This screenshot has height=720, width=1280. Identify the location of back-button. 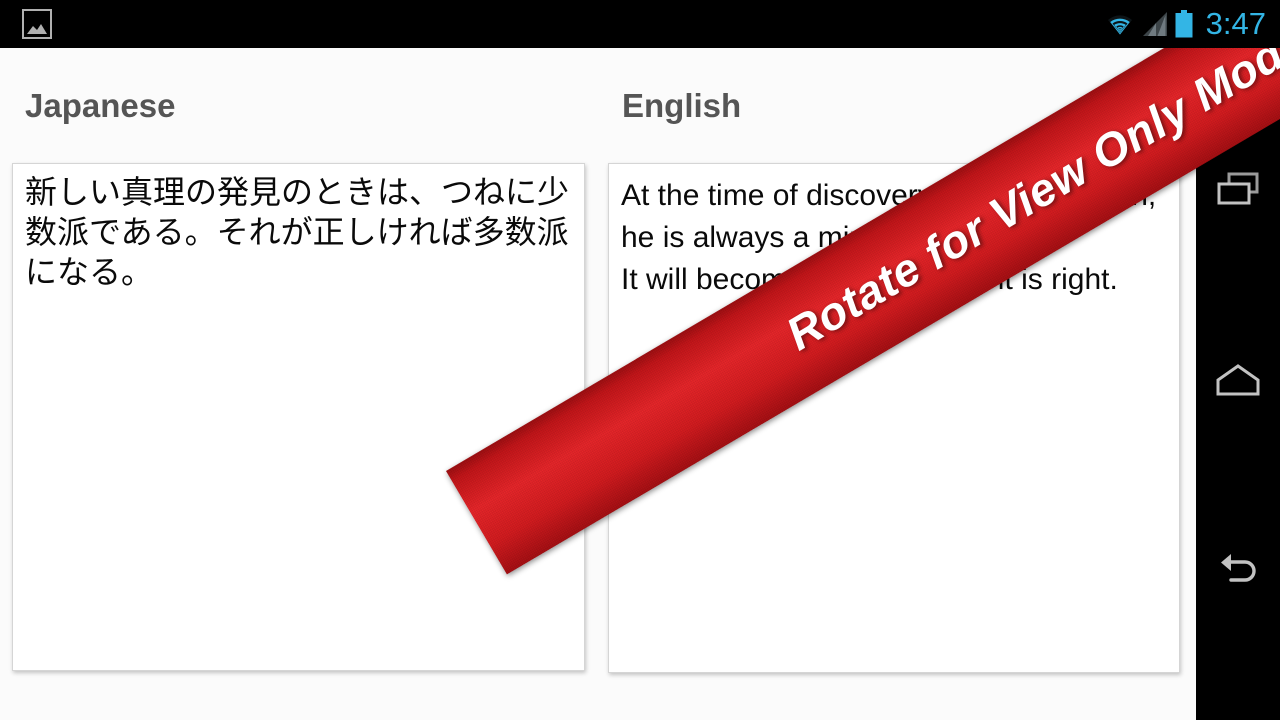
(1238, 570).